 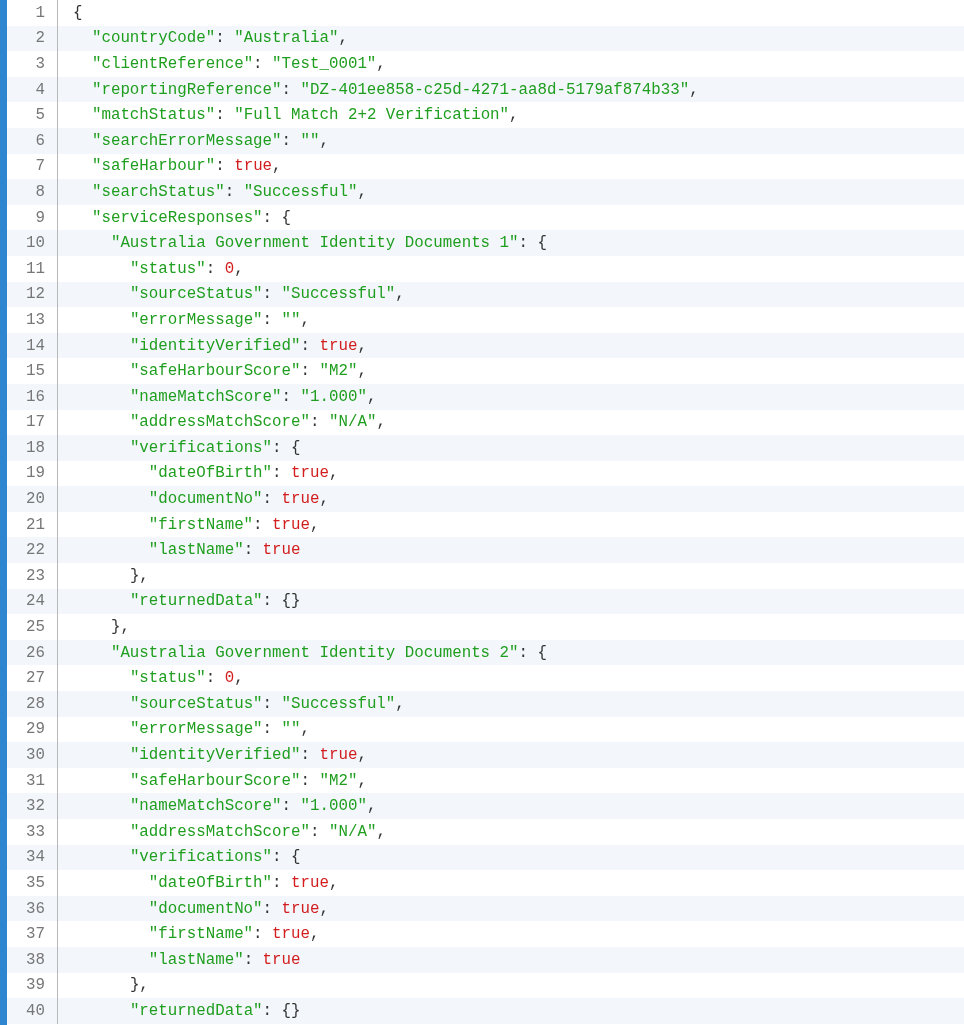 I want to click on line-number: 3, so click(x=40, y=64).